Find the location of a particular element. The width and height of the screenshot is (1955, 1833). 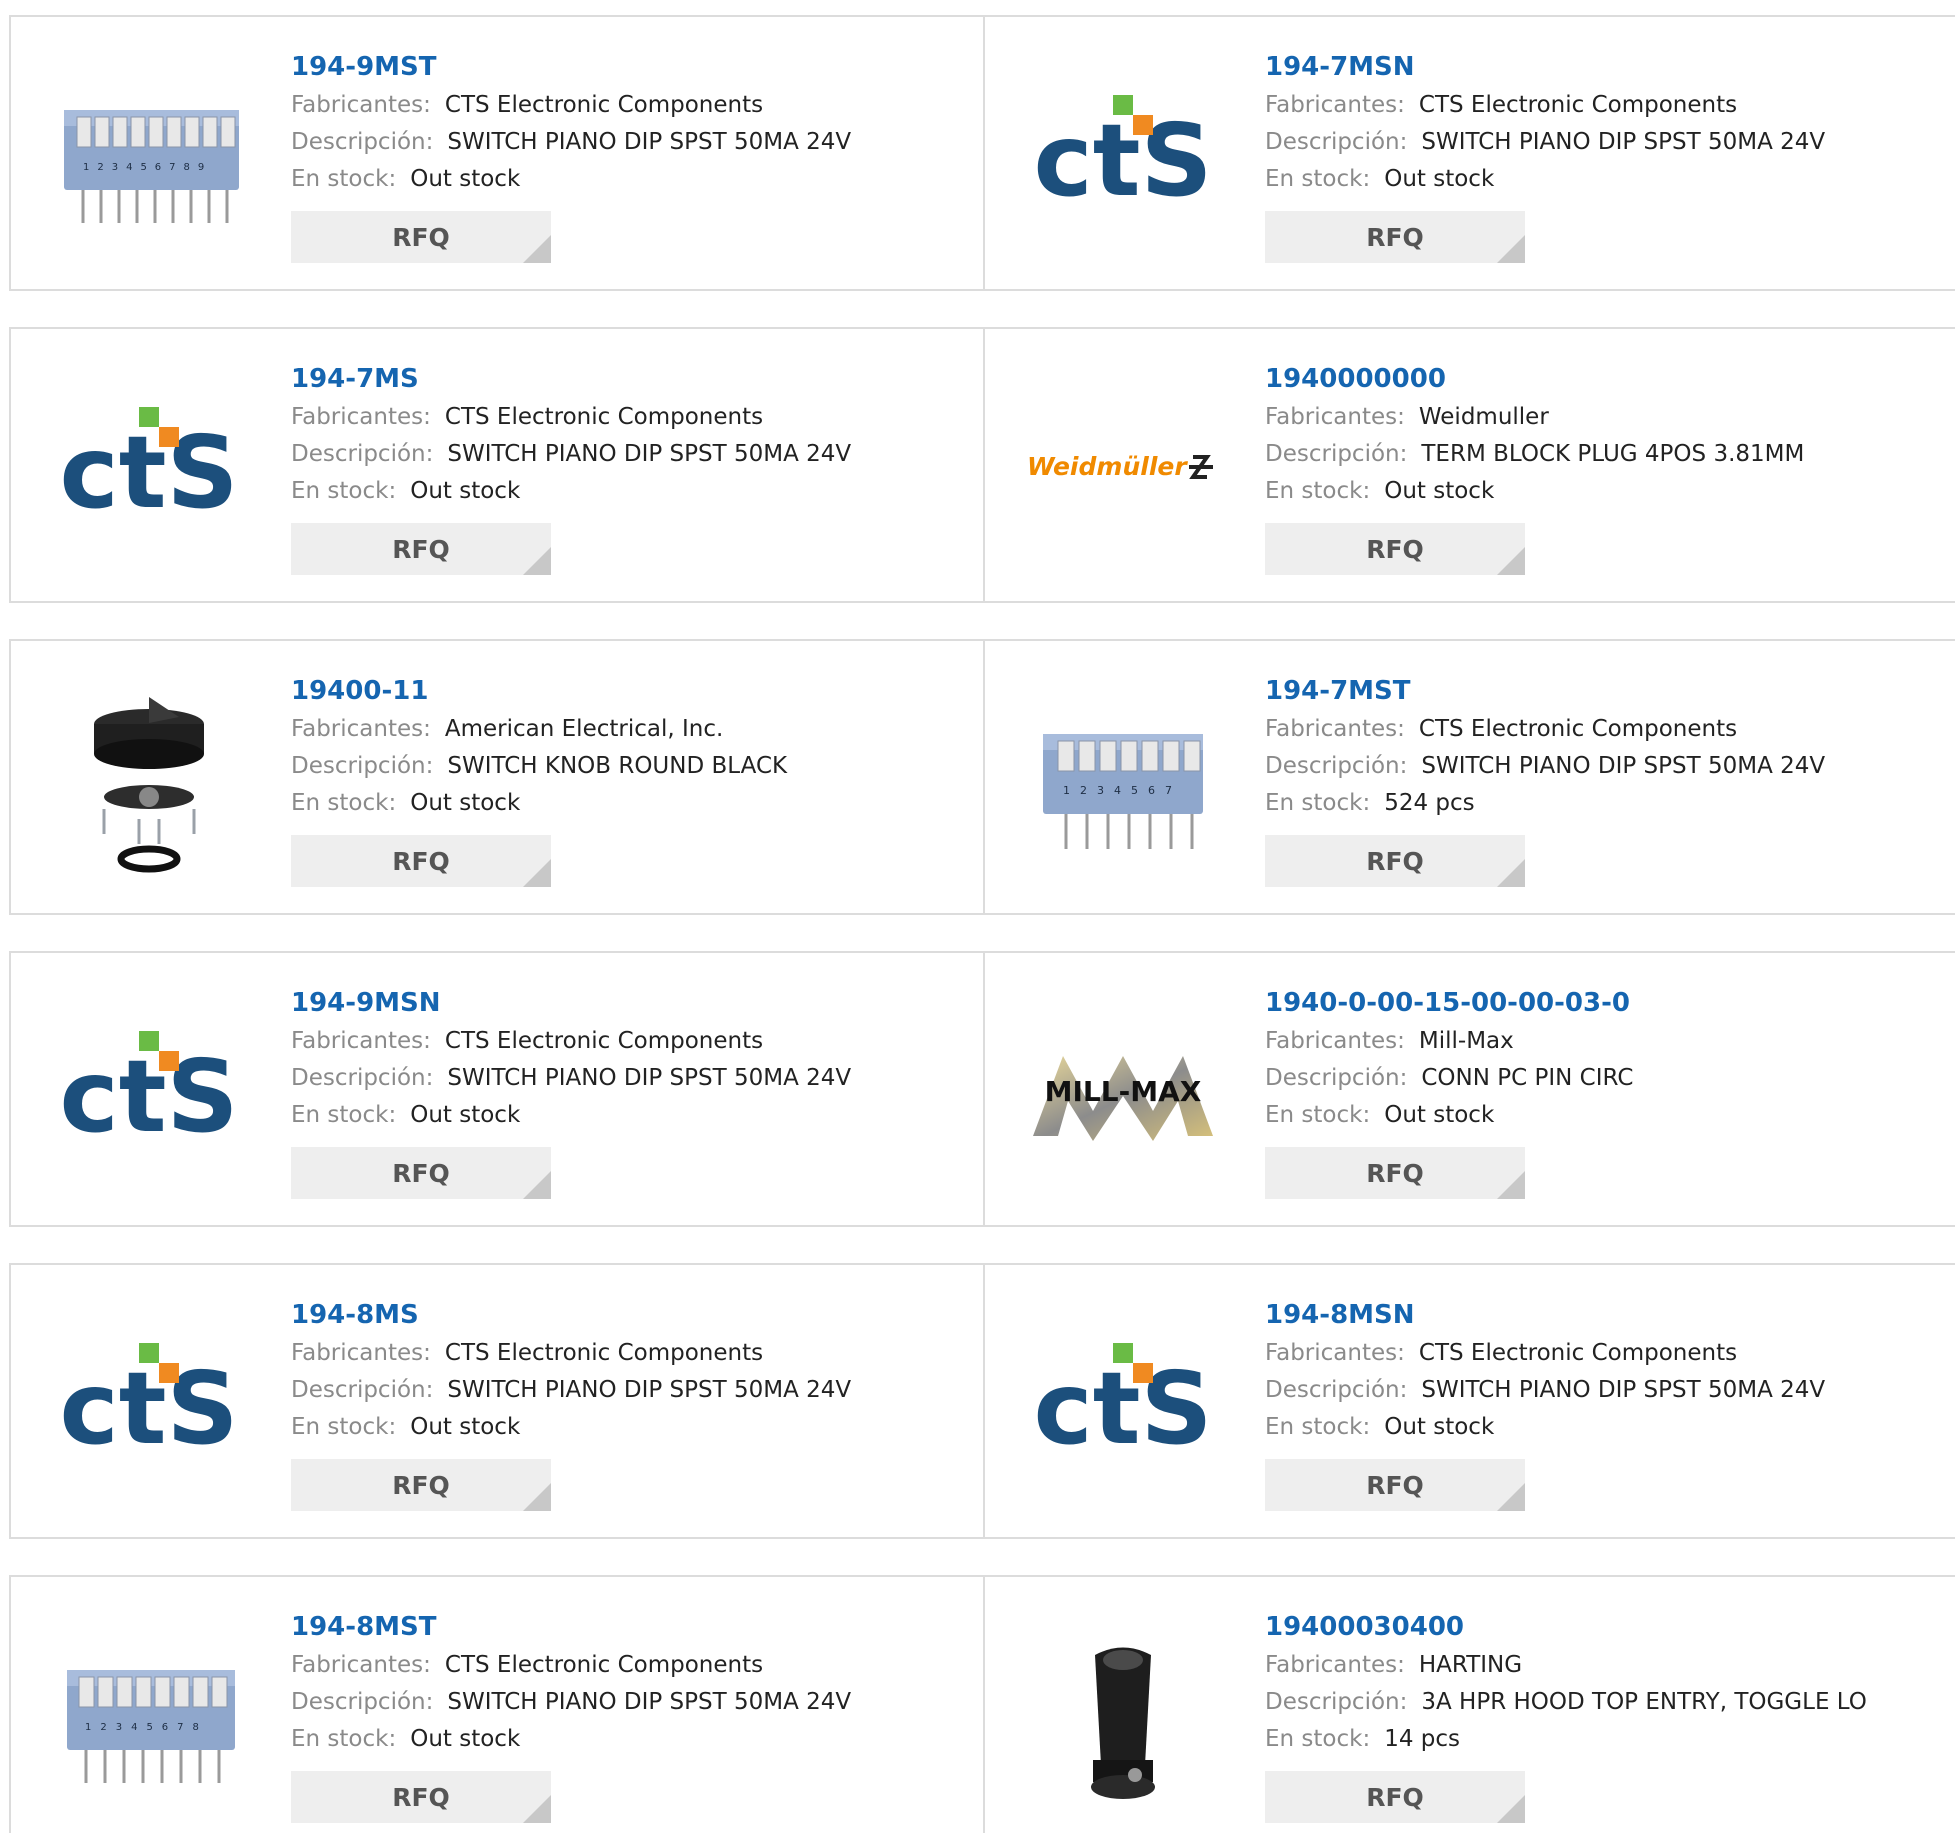

part-number-link: 194-8MSN is located at coordinates (1605, 1315).